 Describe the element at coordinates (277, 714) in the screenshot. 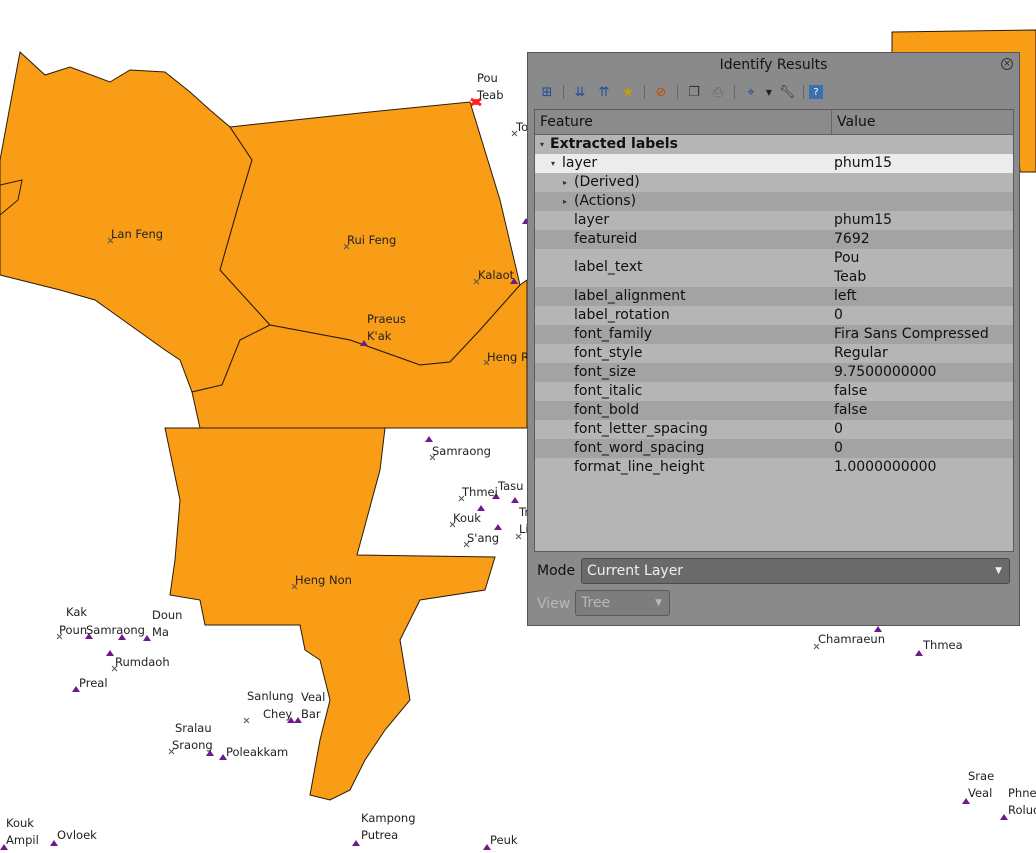

I see `map-label: Chey` at that location.